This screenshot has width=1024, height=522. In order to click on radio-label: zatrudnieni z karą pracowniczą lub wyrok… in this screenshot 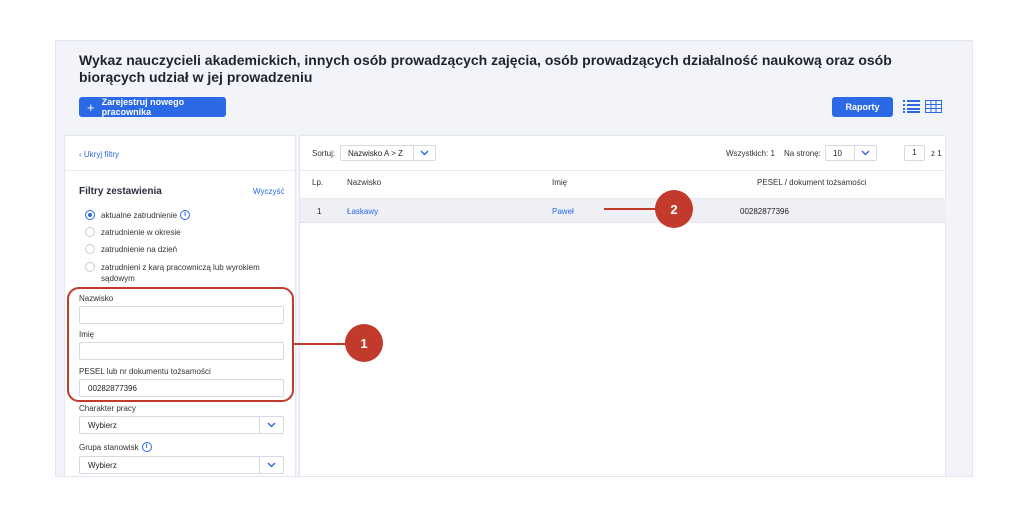, I will do `click(180, 273)`.